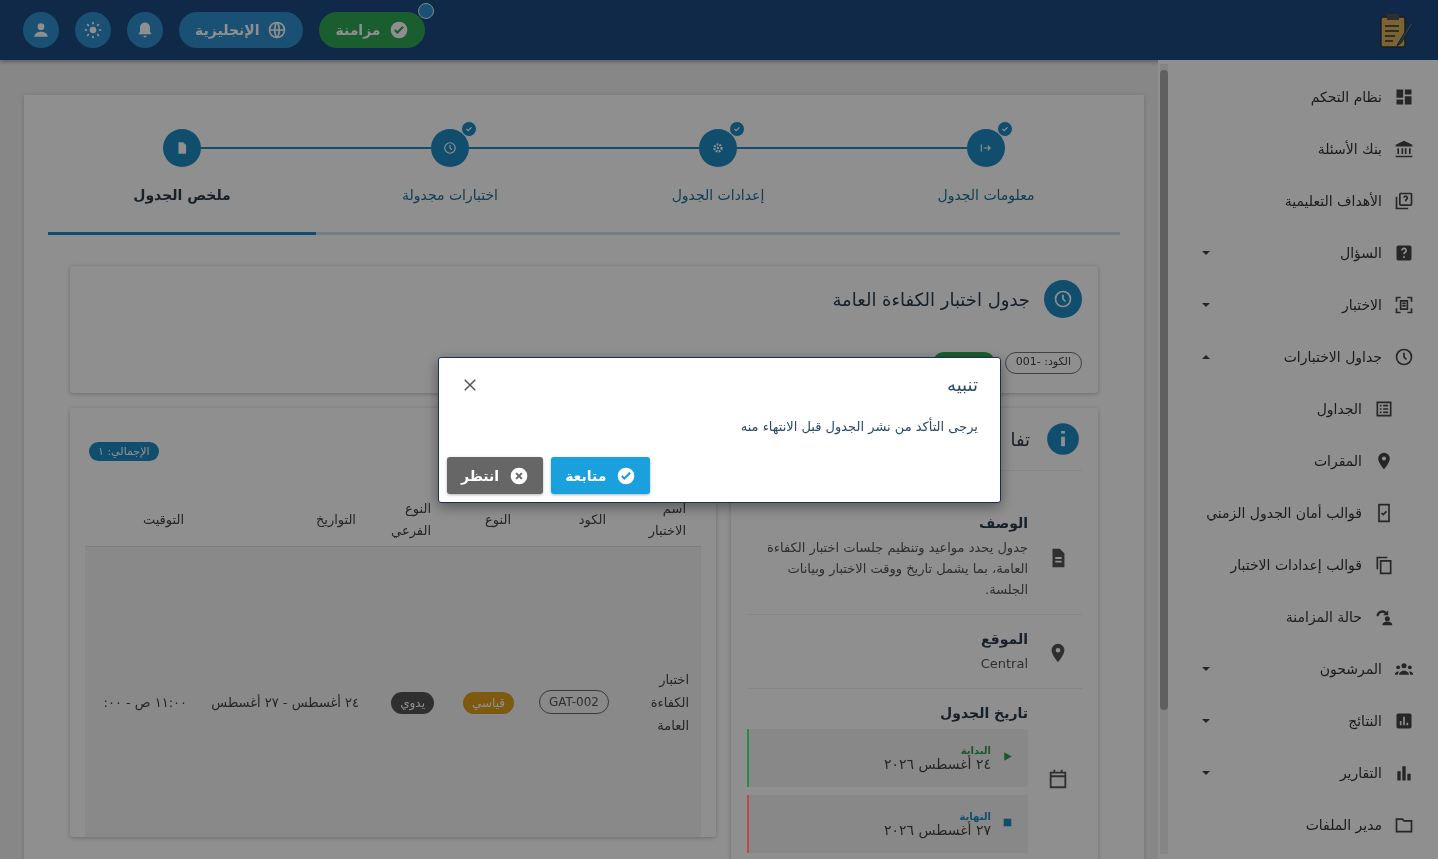  I want to click on date-label: النهاية, so click(975, 816).